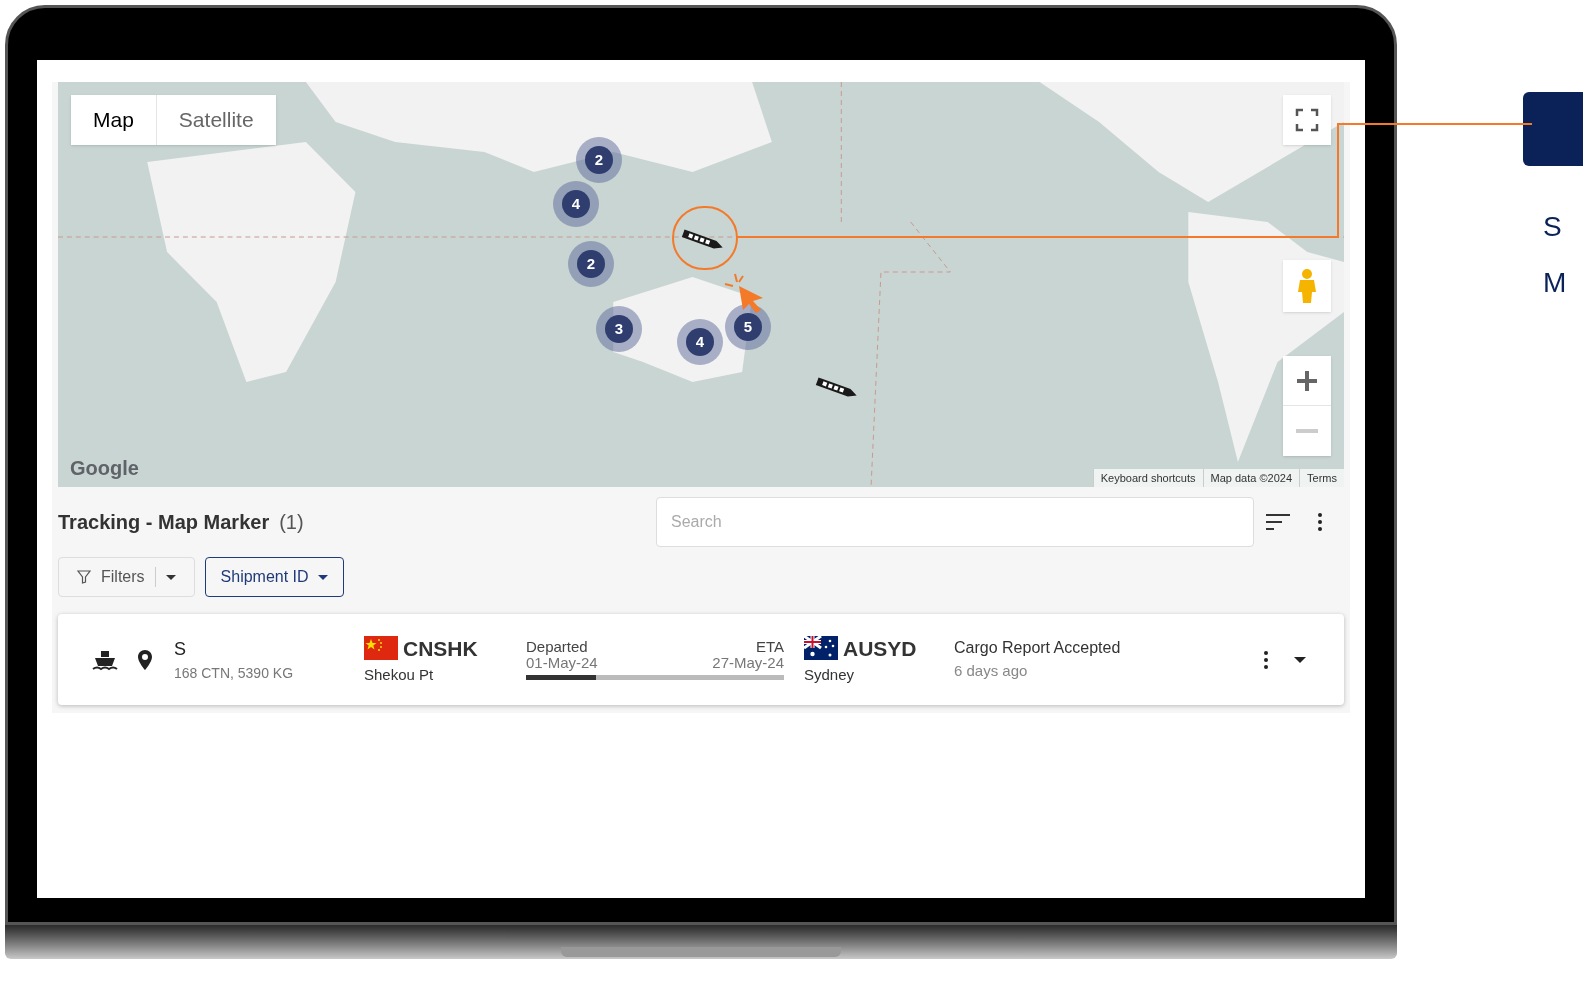  Describe the element at coordinates (1321, 477) in the screenshot. I see `attribution-link: Terms` at that location.